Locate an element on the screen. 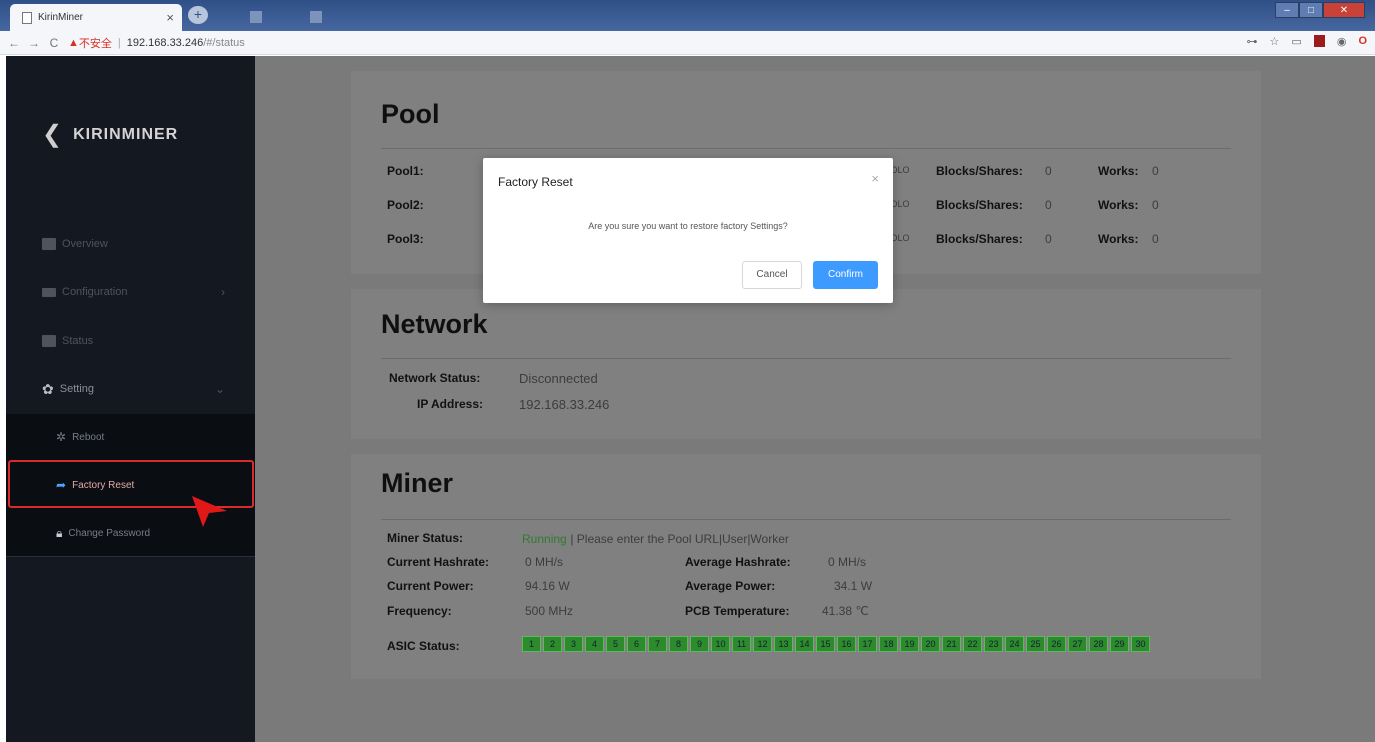  sidebar-item-status: Status is located at coordinates (130, 341).